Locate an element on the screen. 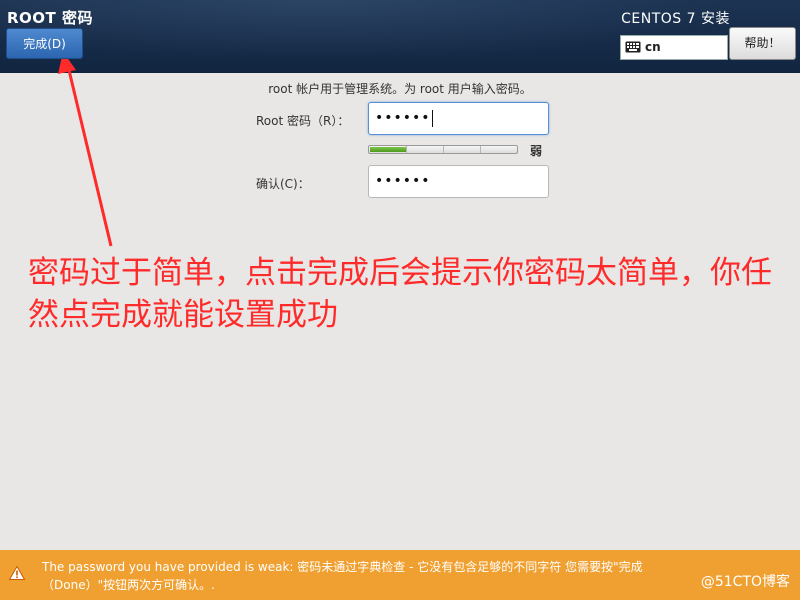 Image resolution: width=800 pixels, height=600 pixels. done-button: 完成(D) is located at coordinates (44, 43).